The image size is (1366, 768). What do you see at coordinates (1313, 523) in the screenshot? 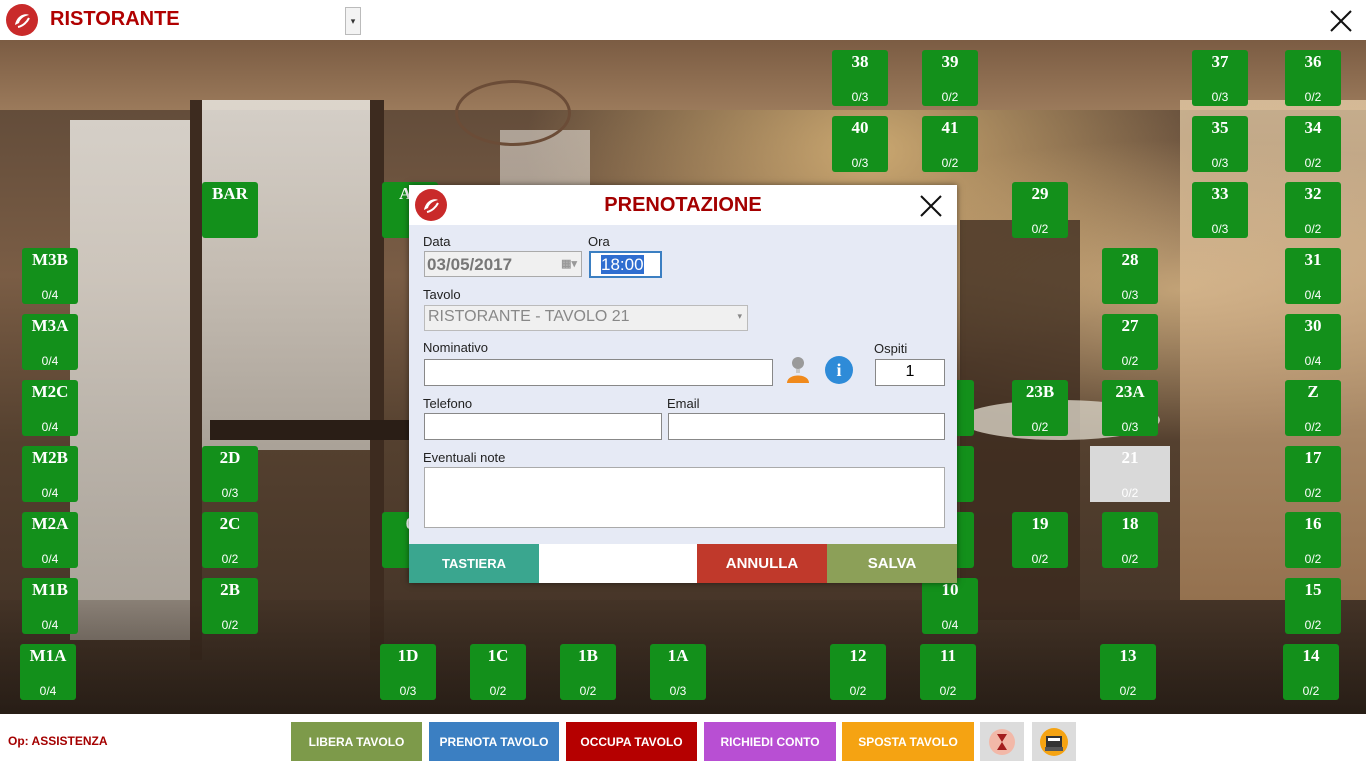
I see `table-number: 16` at bounding box center [1313, 523].